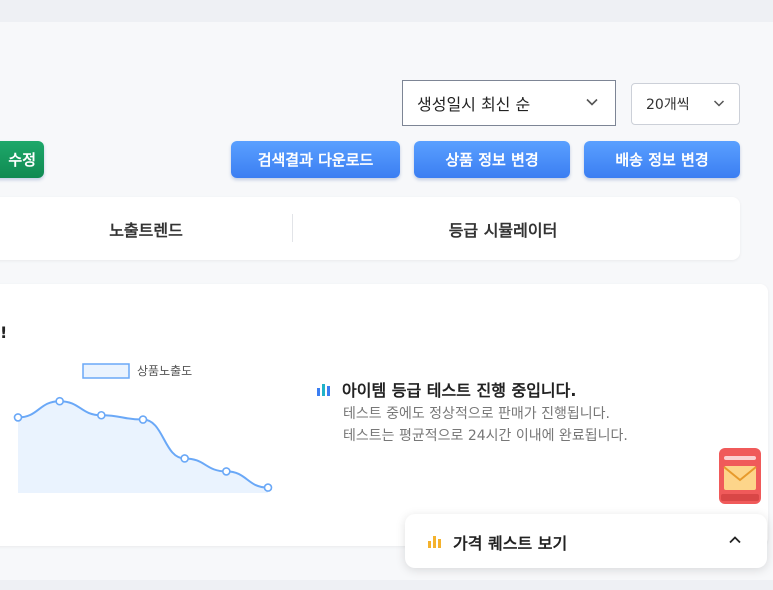 This screenshot has height=590, width=773. I want to click on notice-title: 아이템 등급 테스트 진행 중입니다., so click(459, 390).